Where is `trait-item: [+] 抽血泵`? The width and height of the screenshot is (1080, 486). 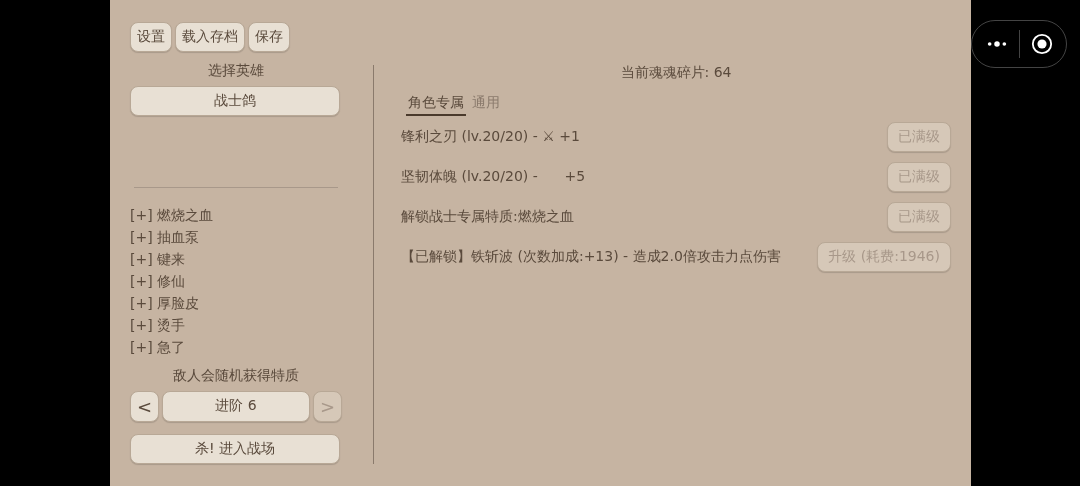
trait-item: [+] 抽血泵 is located at coordinates (236, 237).